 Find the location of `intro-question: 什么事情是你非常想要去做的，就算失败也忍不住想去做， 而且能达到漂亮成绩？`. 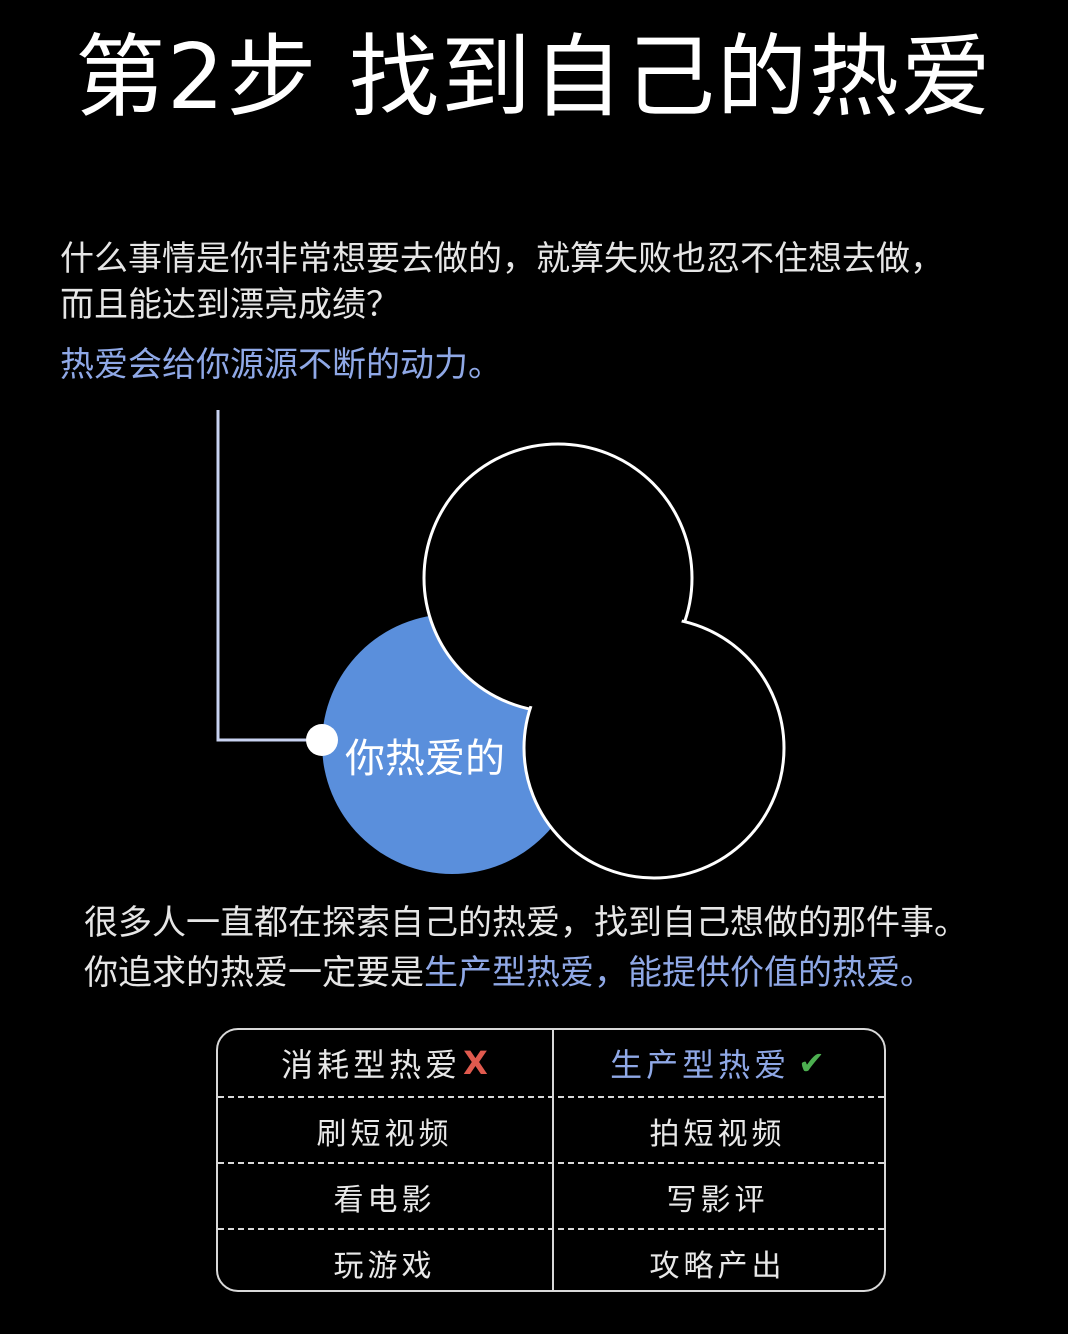

intro-question: 什么事情是你非常想要去做的，就算失败也忍不住想去做， 而且能达到漂亮成绩？ is located at coordinates (550, 282).